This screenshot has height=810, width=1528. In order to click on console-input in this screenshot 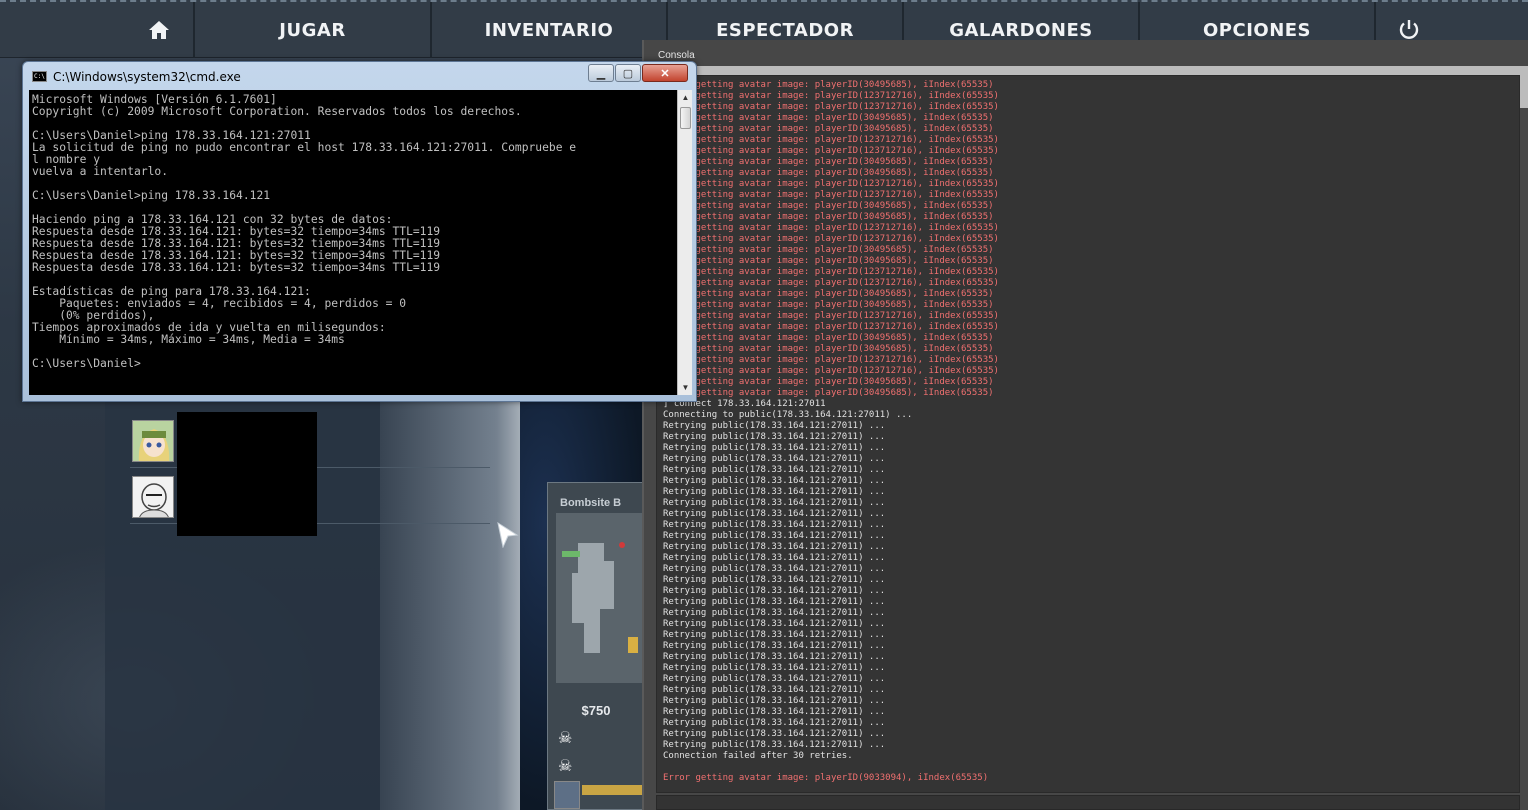, I will do `click(1088, 802)`.